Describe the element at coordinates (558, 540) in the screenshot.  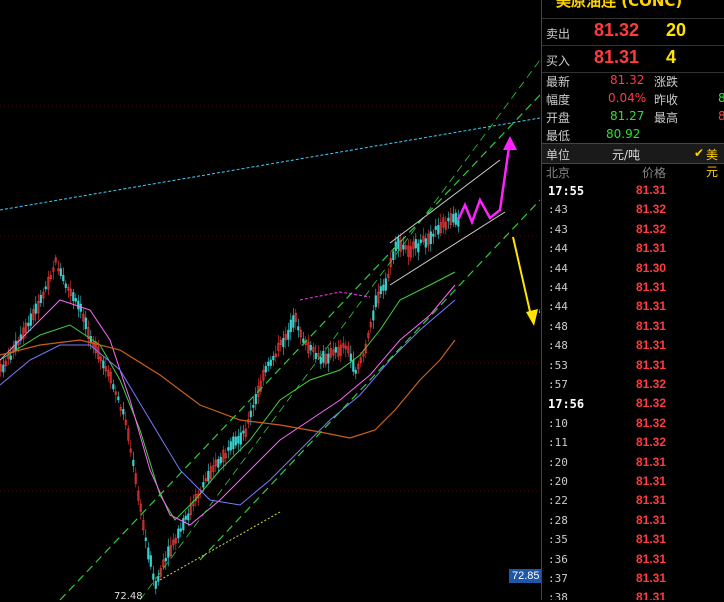
I see `tick-time: :35` at that location.